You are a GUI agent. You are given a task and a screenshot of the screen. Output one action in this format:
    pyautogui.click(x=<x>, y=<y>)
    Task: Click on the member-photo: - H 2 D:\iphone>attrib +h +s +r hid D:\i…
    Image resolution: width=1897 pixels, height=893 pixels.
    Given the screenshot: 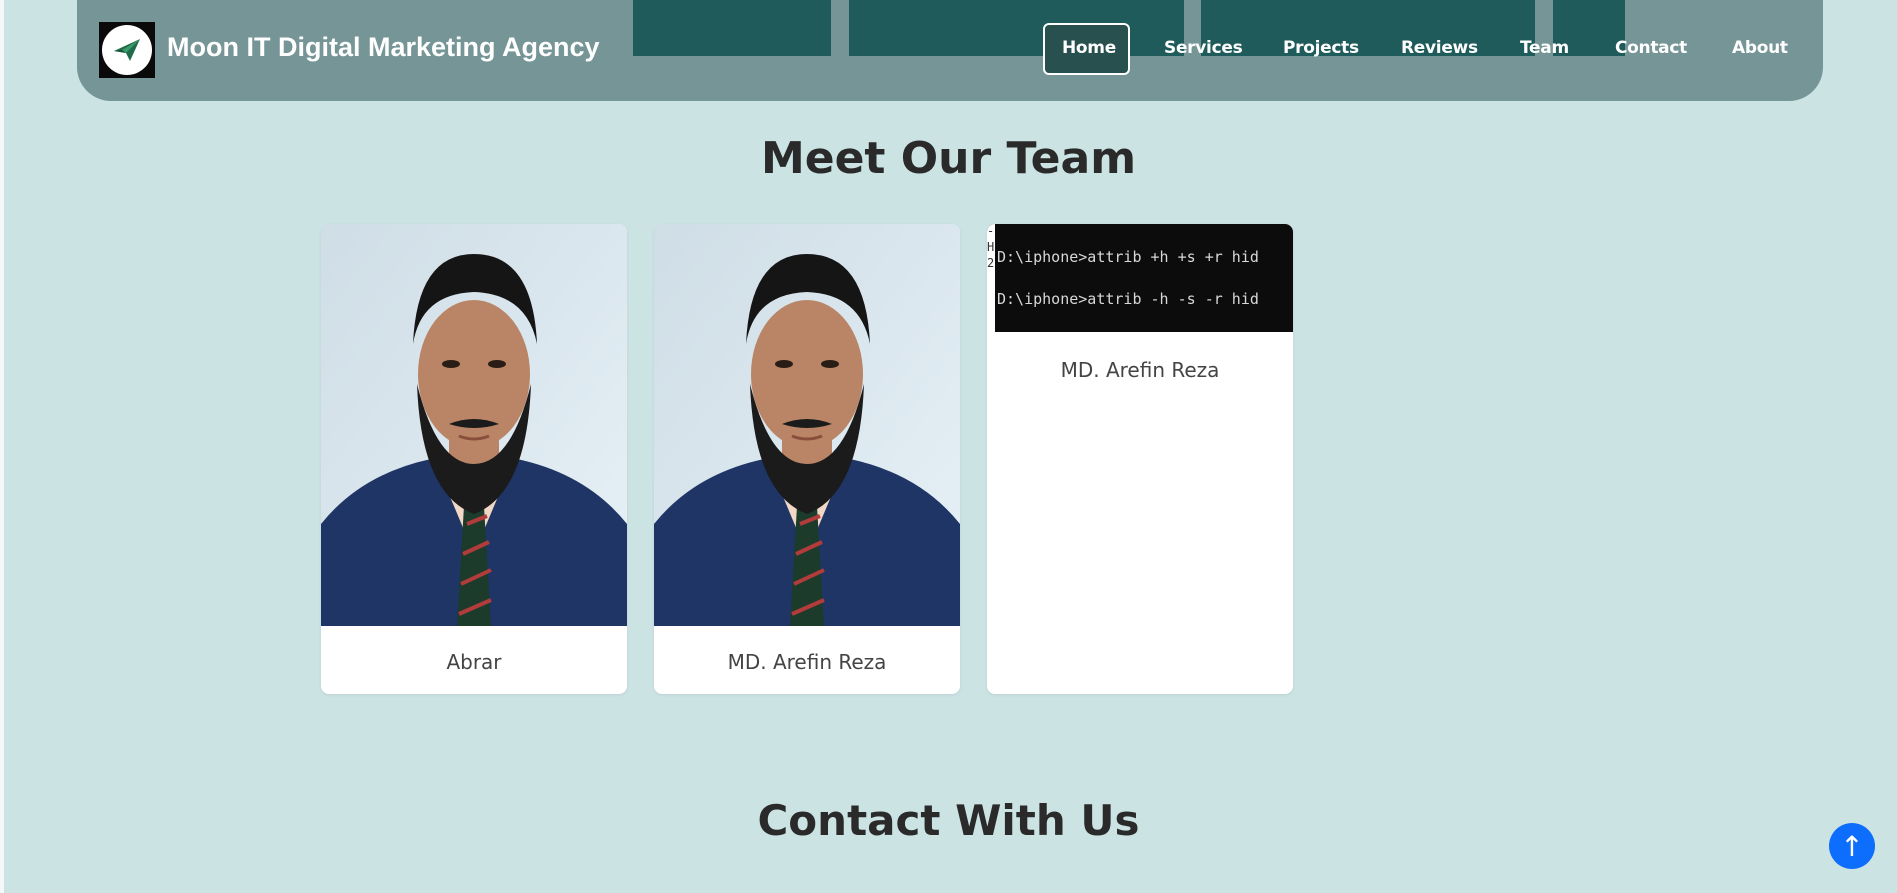 What is the action you would take?
    pyautogui.click(x=1140, y=278)
    